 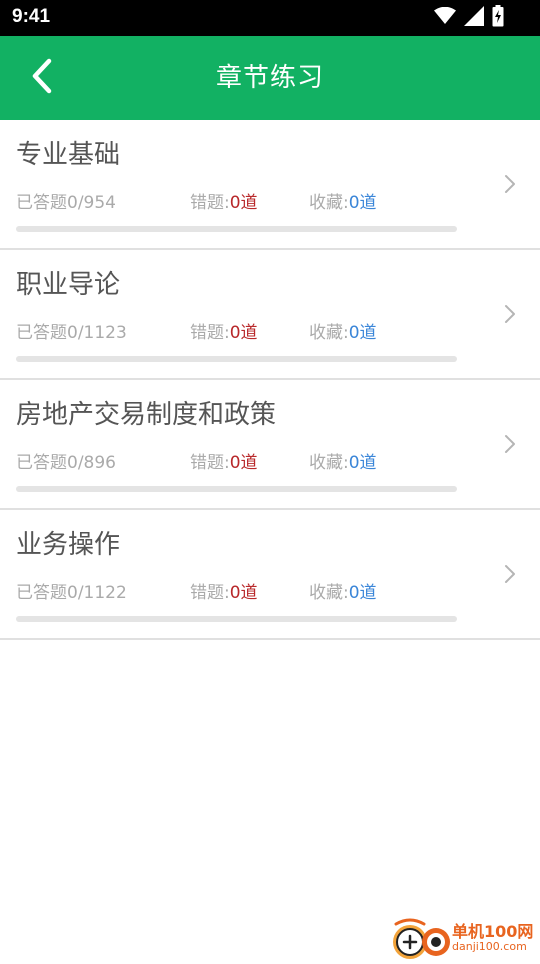 I want to click on chapter-stats: 已答题0/1122 错题:0道 收藏:0道, so click(x=236, y=590).